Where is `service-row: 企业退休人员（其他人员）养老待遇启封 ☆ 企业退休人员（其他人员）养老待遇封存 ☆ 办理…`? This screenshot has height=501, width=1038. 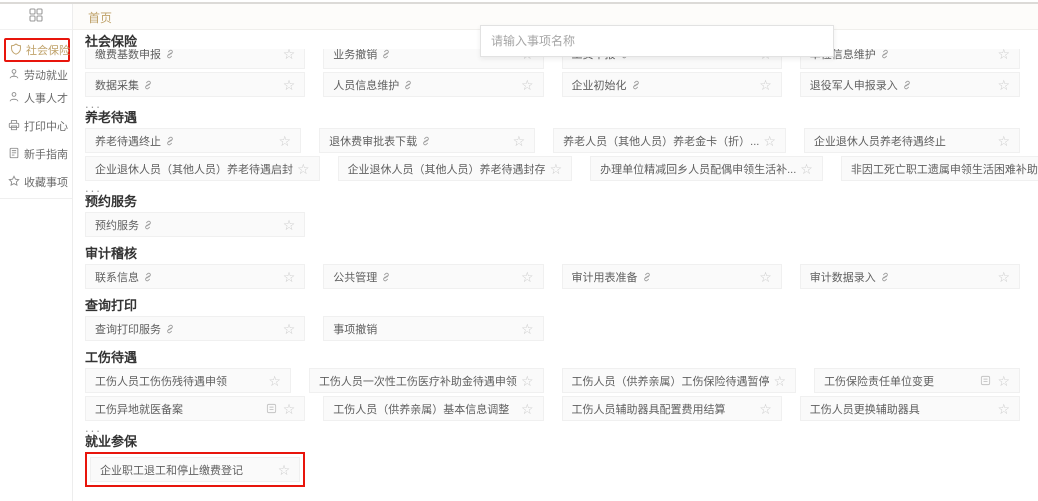
service-row: 企业退休人员（其他人员）养老待遇启封 ☆ 企业退休人员（其他人员）养老待遇封存 ☆ 办理… is located at coordinates (561, 168).